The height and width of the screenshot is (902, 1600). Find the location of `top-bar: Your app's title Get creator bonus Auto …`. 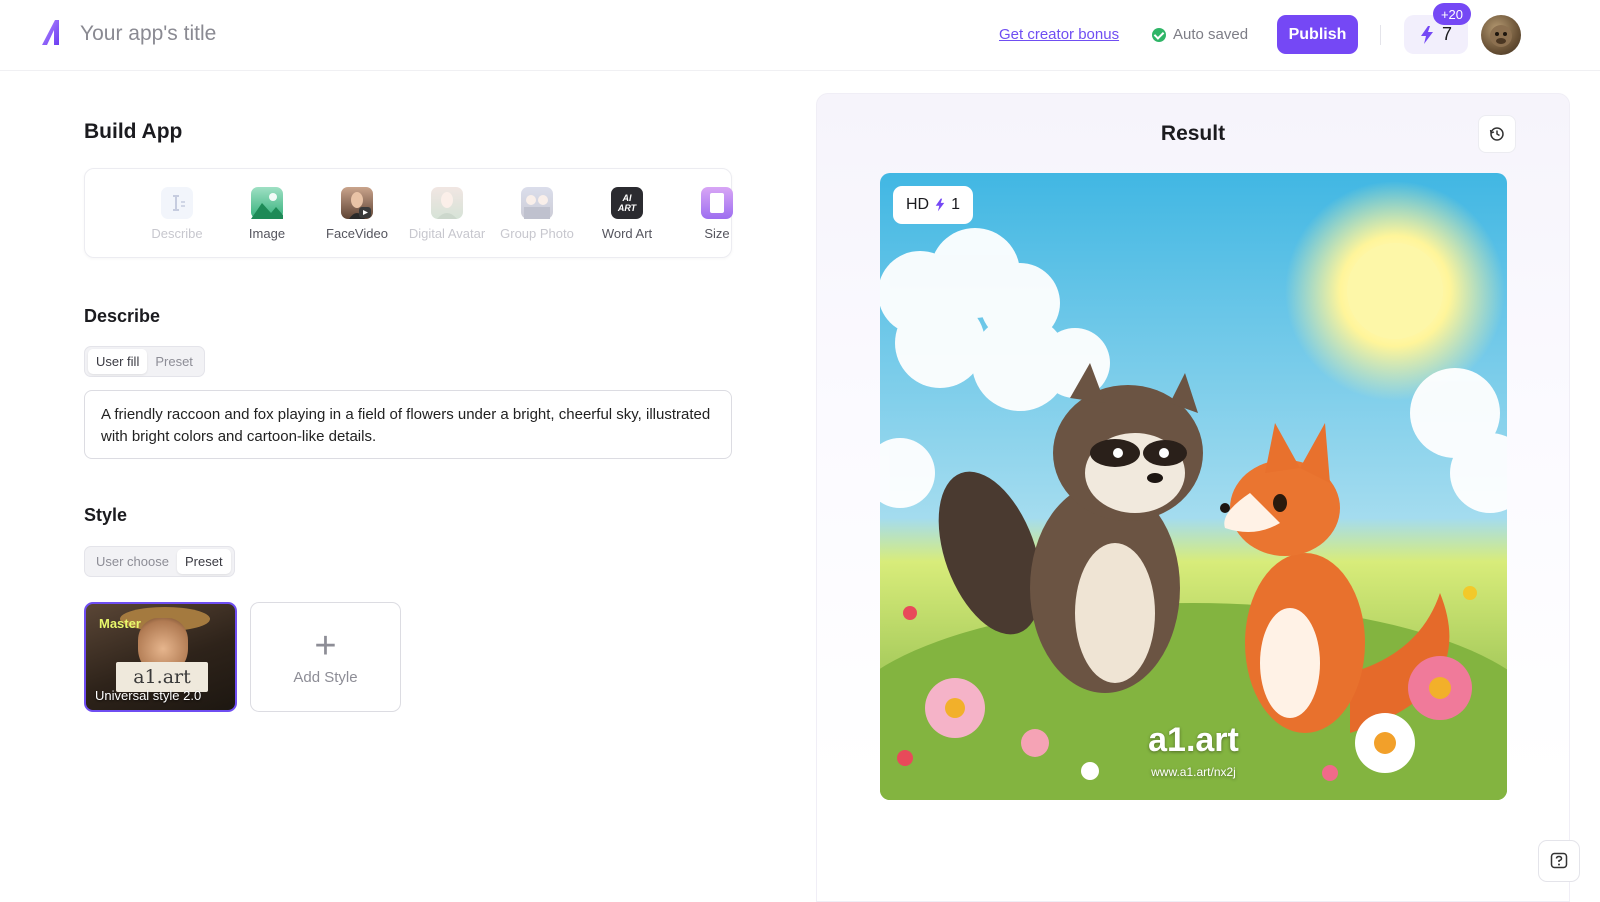

top-bar: Your app's title Get creator bonus Auto … is located at coordinates (800, 35).